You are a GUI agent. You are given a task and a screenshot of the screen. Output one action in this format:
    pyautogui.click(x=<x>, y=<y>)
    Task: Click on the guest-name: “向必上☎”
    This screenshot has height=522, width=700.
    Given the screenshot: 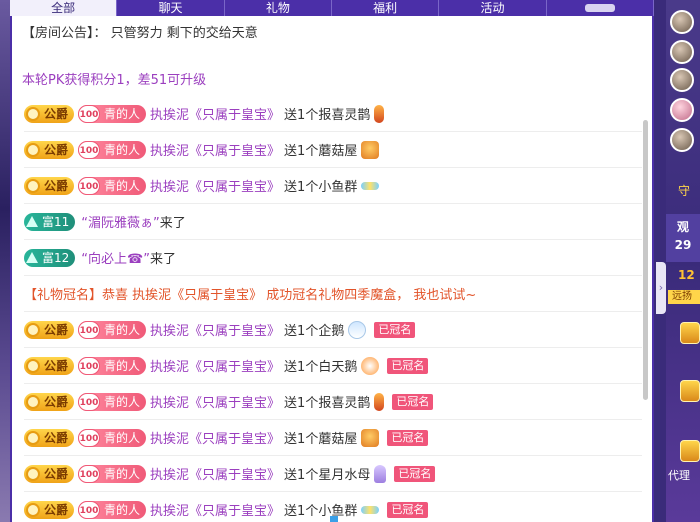 What is the action you would take?
    pyautogui.click(x=115, y=257)
    